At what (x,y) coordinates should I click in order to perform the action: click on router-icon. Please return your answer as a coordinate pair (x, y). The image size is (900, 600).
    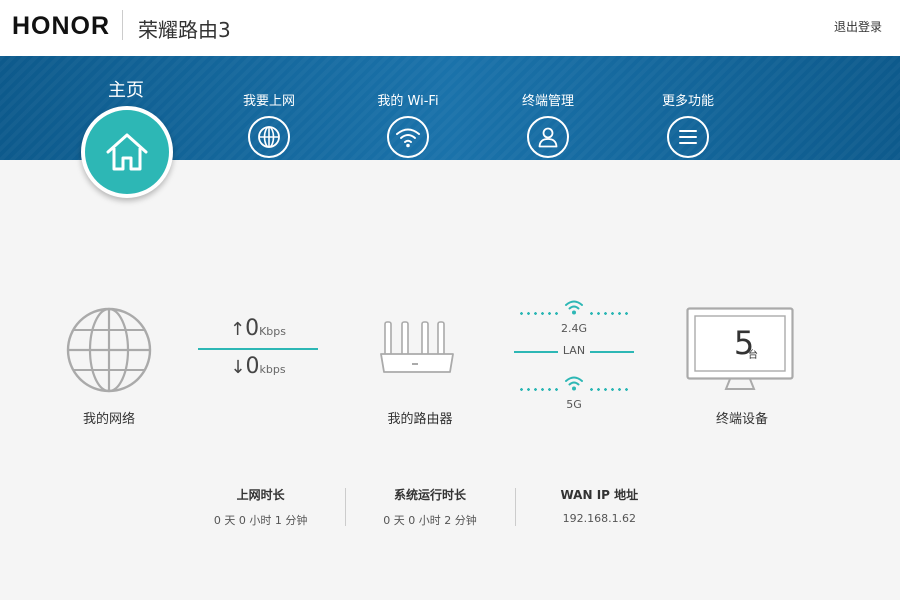
    Looking at the image, I should click on (417, 348).